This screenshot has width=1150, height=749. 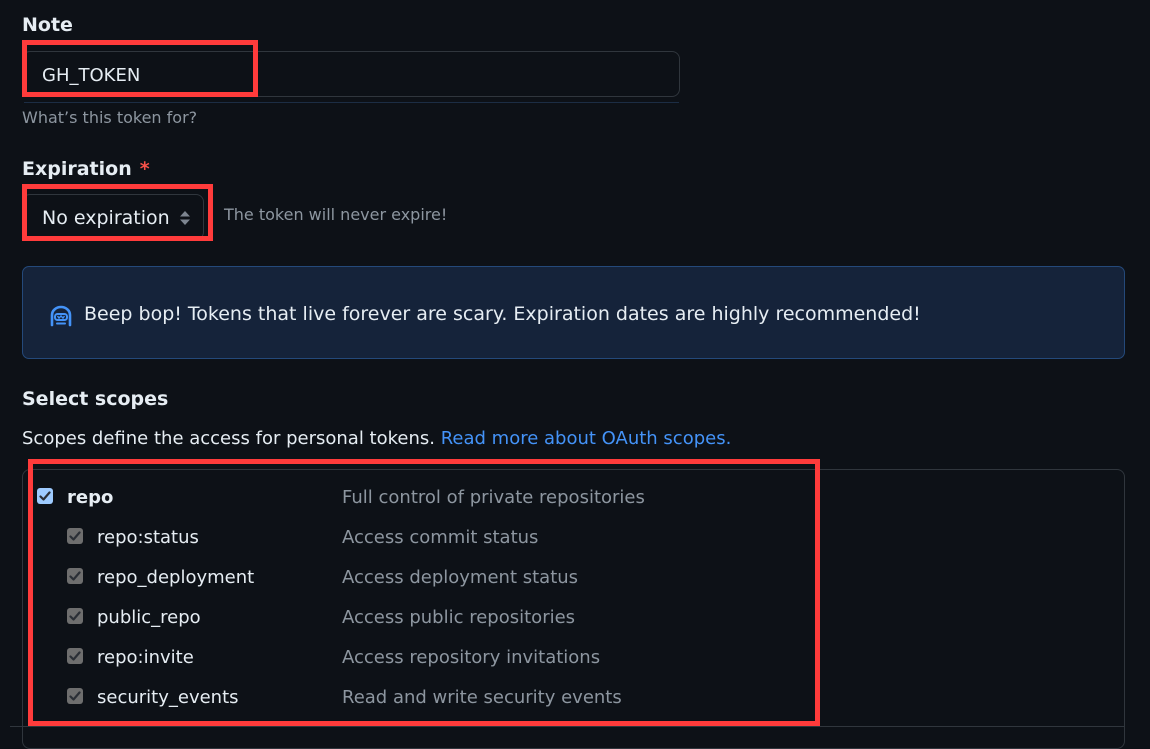 What do you see at coordinates (586, 438) in the screenshot?
I see `oauth-scopes-link: Read more about OAuth scopes.` at bounding box center [586, 438].